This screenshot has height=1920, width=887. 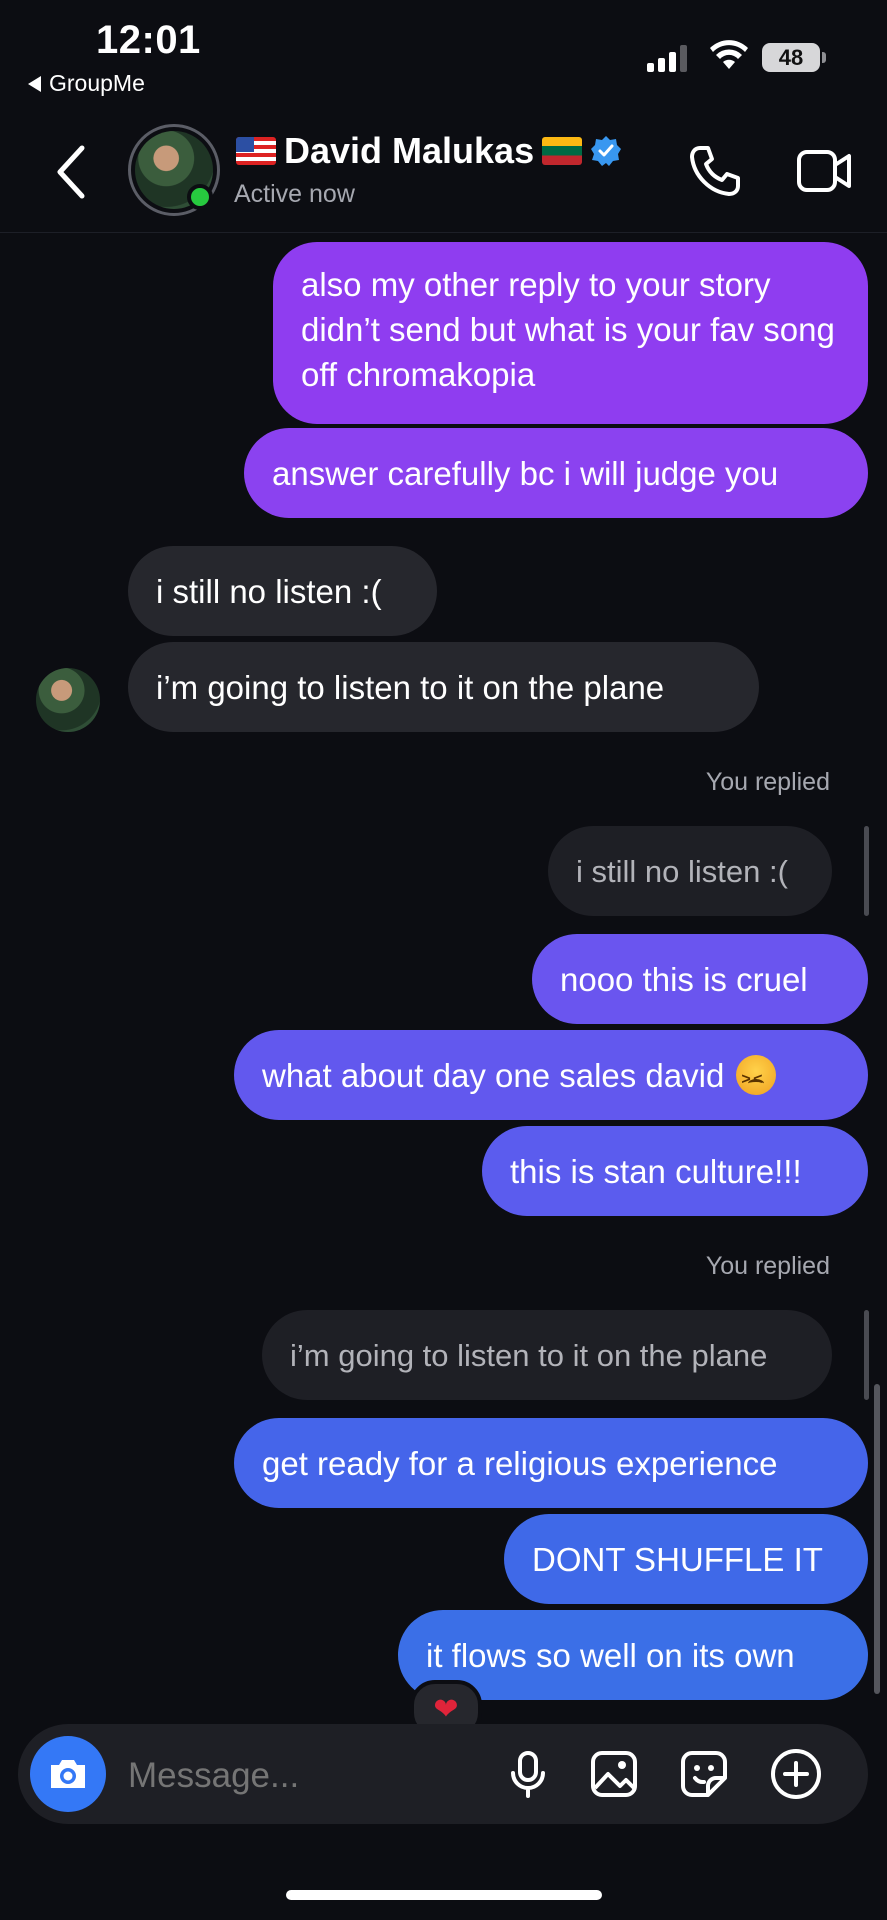 What do you see at coordinates (444, 1895) in the screenshot?
I see `home-indicator` at bounding box center [444, 1895].